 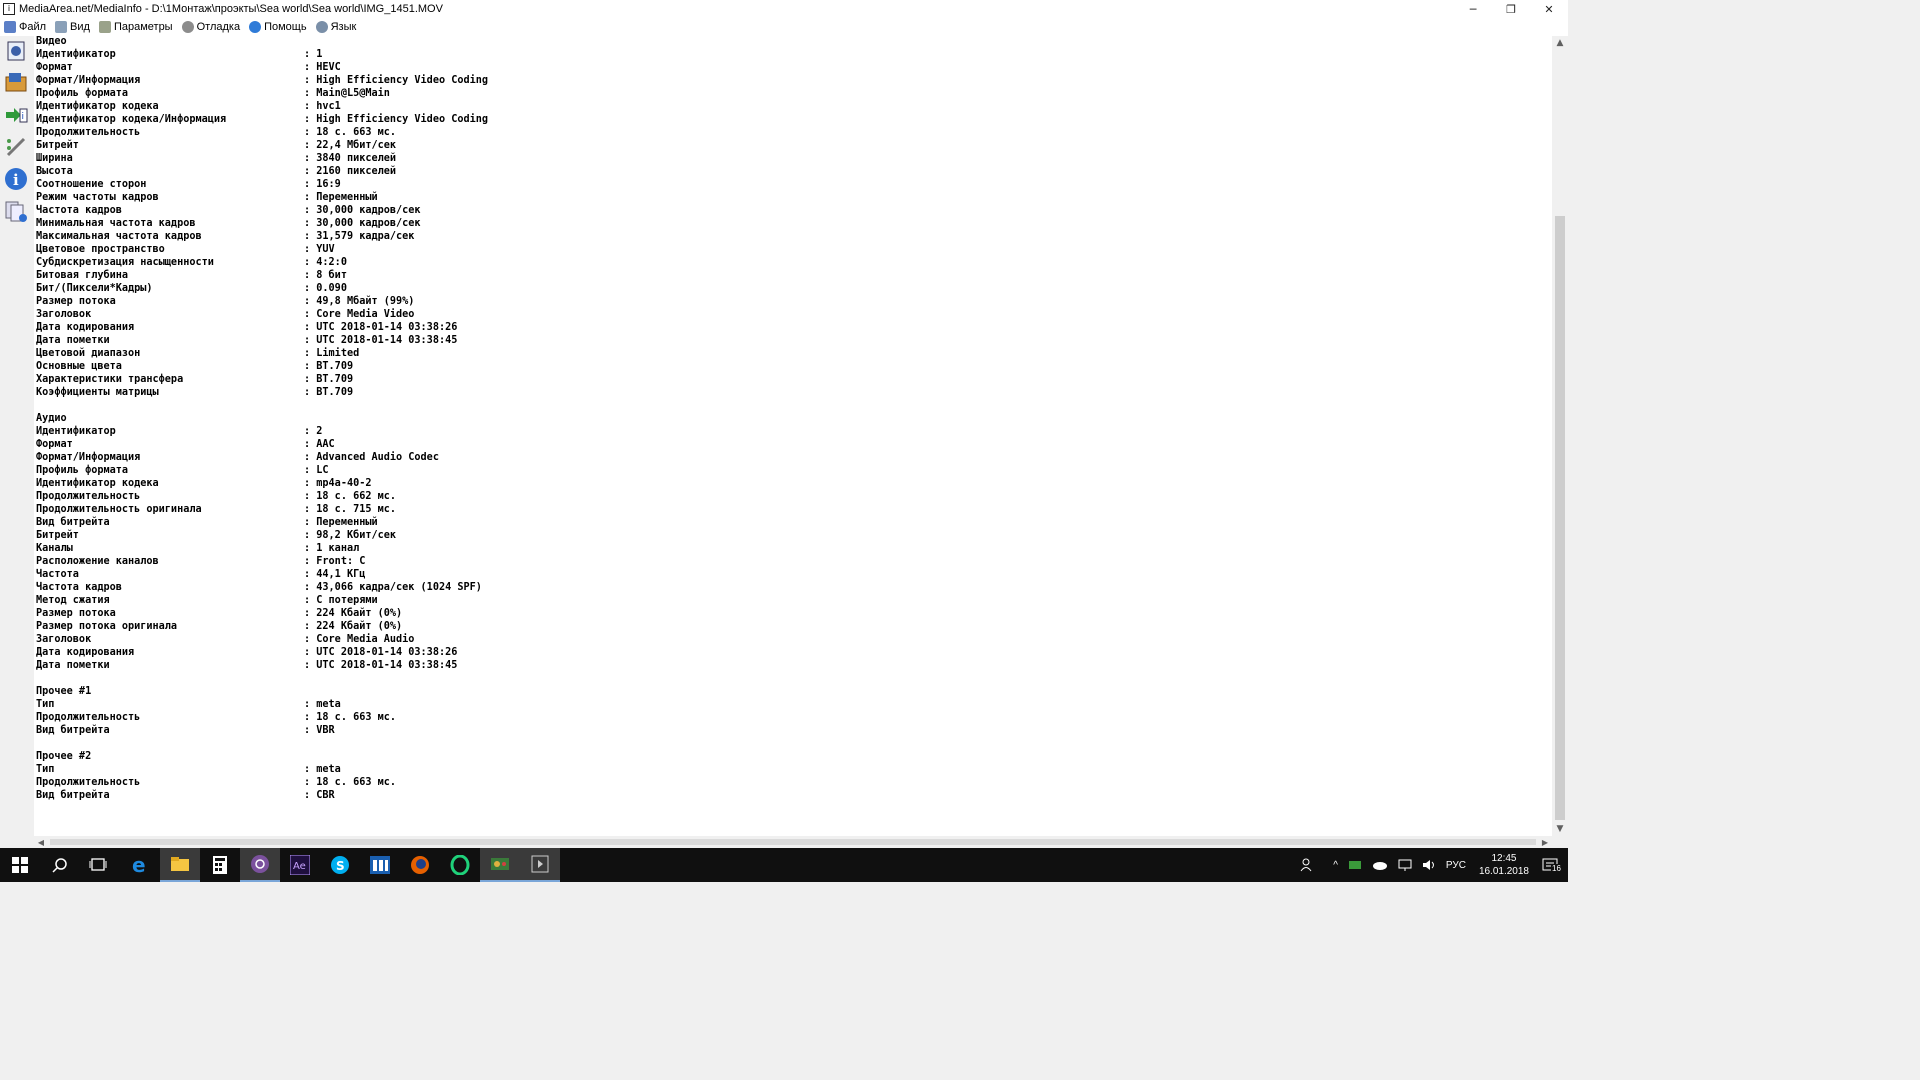 What do you see at coordinates (25, 27) in the screenshot?
I see `menu-file: Файл` at bounding box center [25, 27].